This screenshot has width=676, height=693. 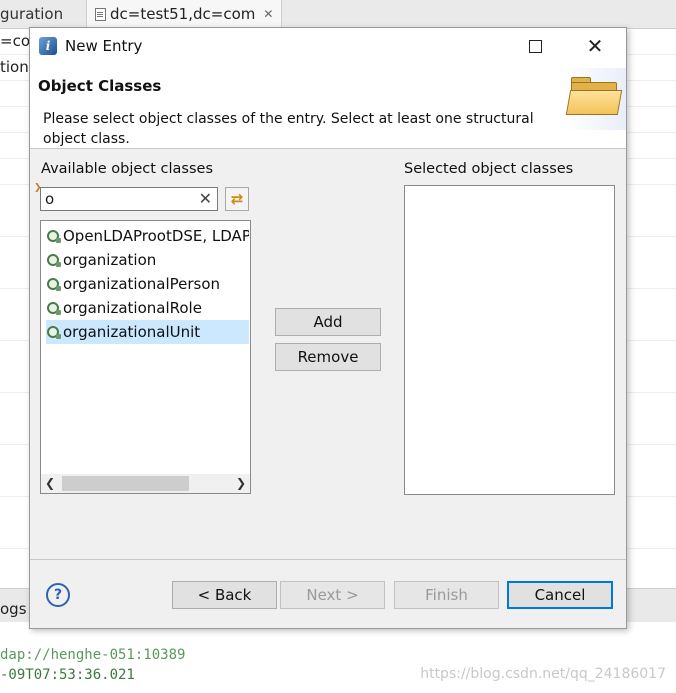 I want to click on list-item: organizationalUnit, so click(x=147, y=332).